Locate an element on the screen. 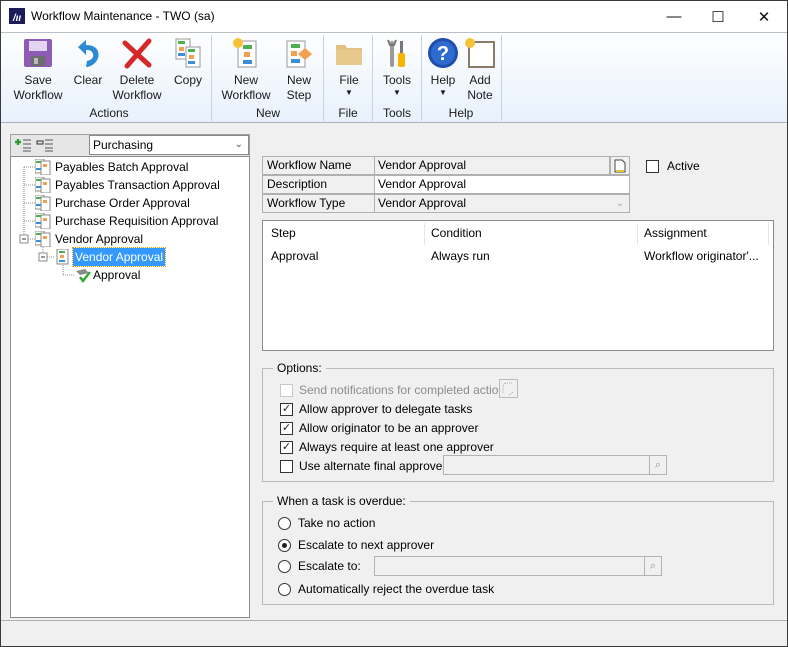 This screenshot has height=647, width=788. maximize-button: ☐ is located at coordinates (718, 16).